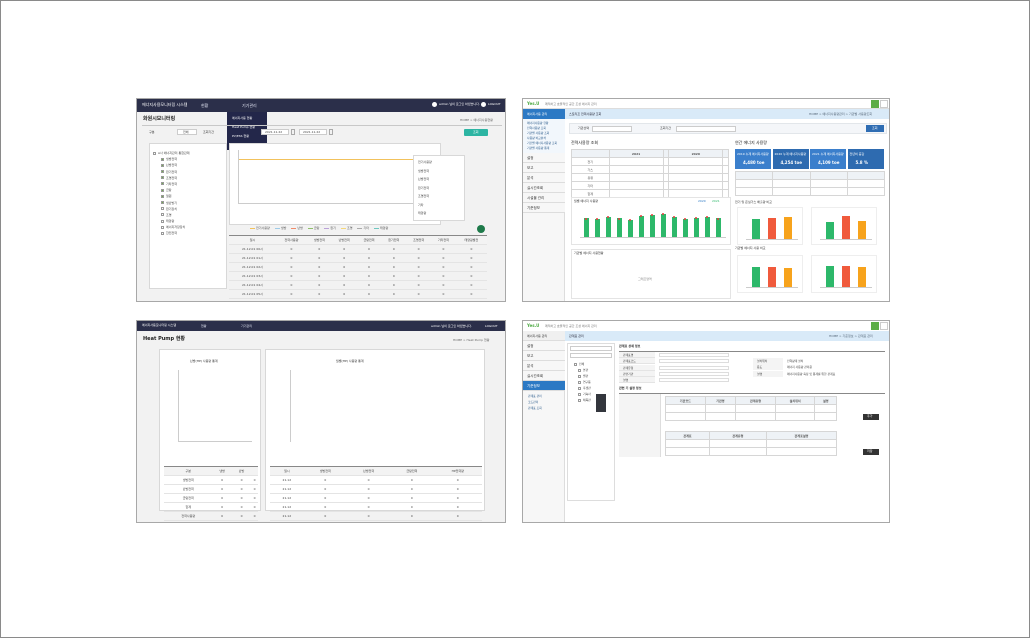 The height and width of the screenshot is (638, 1030). Describe the element at coordinates (358, 249) in the screenshot. I see `table-row: 21.12.01 00시 0 0 0 0 0 0 0 0` at that location.